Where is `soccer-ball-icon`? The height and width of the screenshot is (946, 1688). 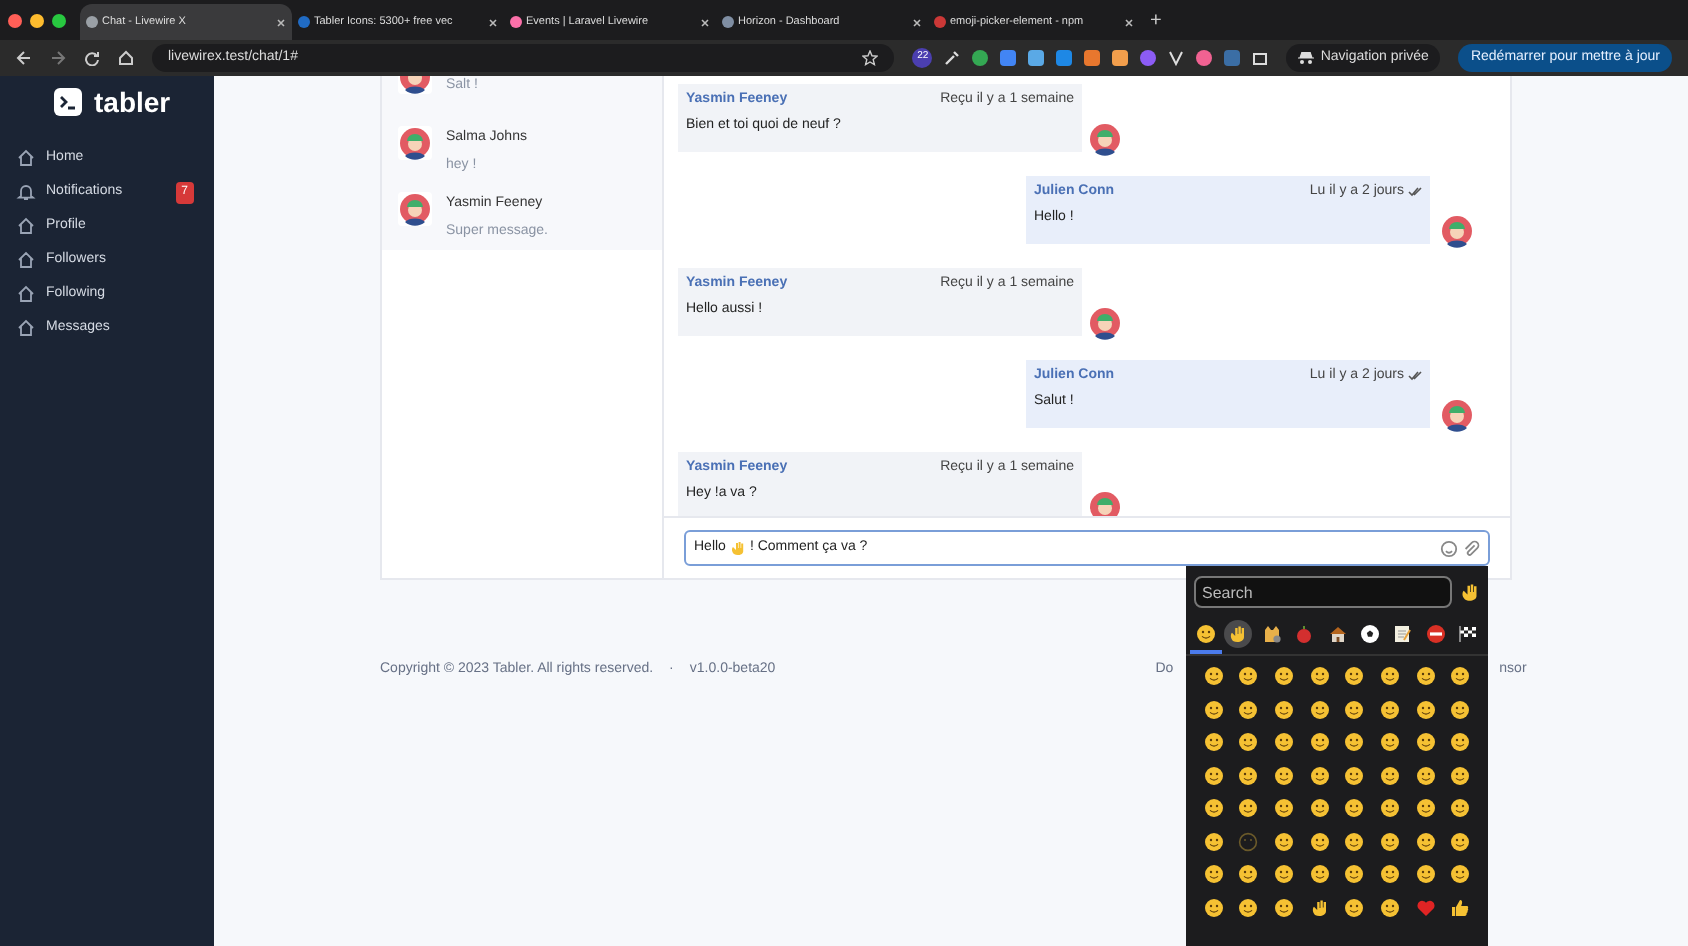
soccer-ball-icon is located at coordinates (1369, 634).